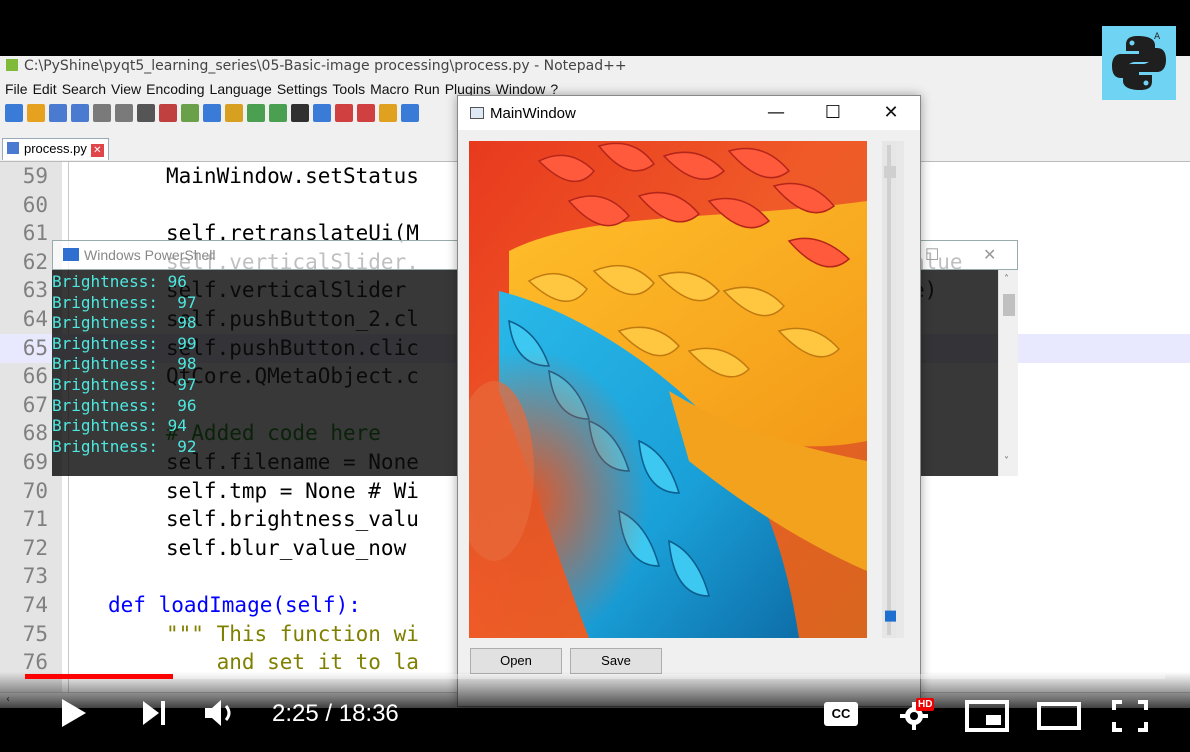  I want to click on next-icon, so click(155, 713).